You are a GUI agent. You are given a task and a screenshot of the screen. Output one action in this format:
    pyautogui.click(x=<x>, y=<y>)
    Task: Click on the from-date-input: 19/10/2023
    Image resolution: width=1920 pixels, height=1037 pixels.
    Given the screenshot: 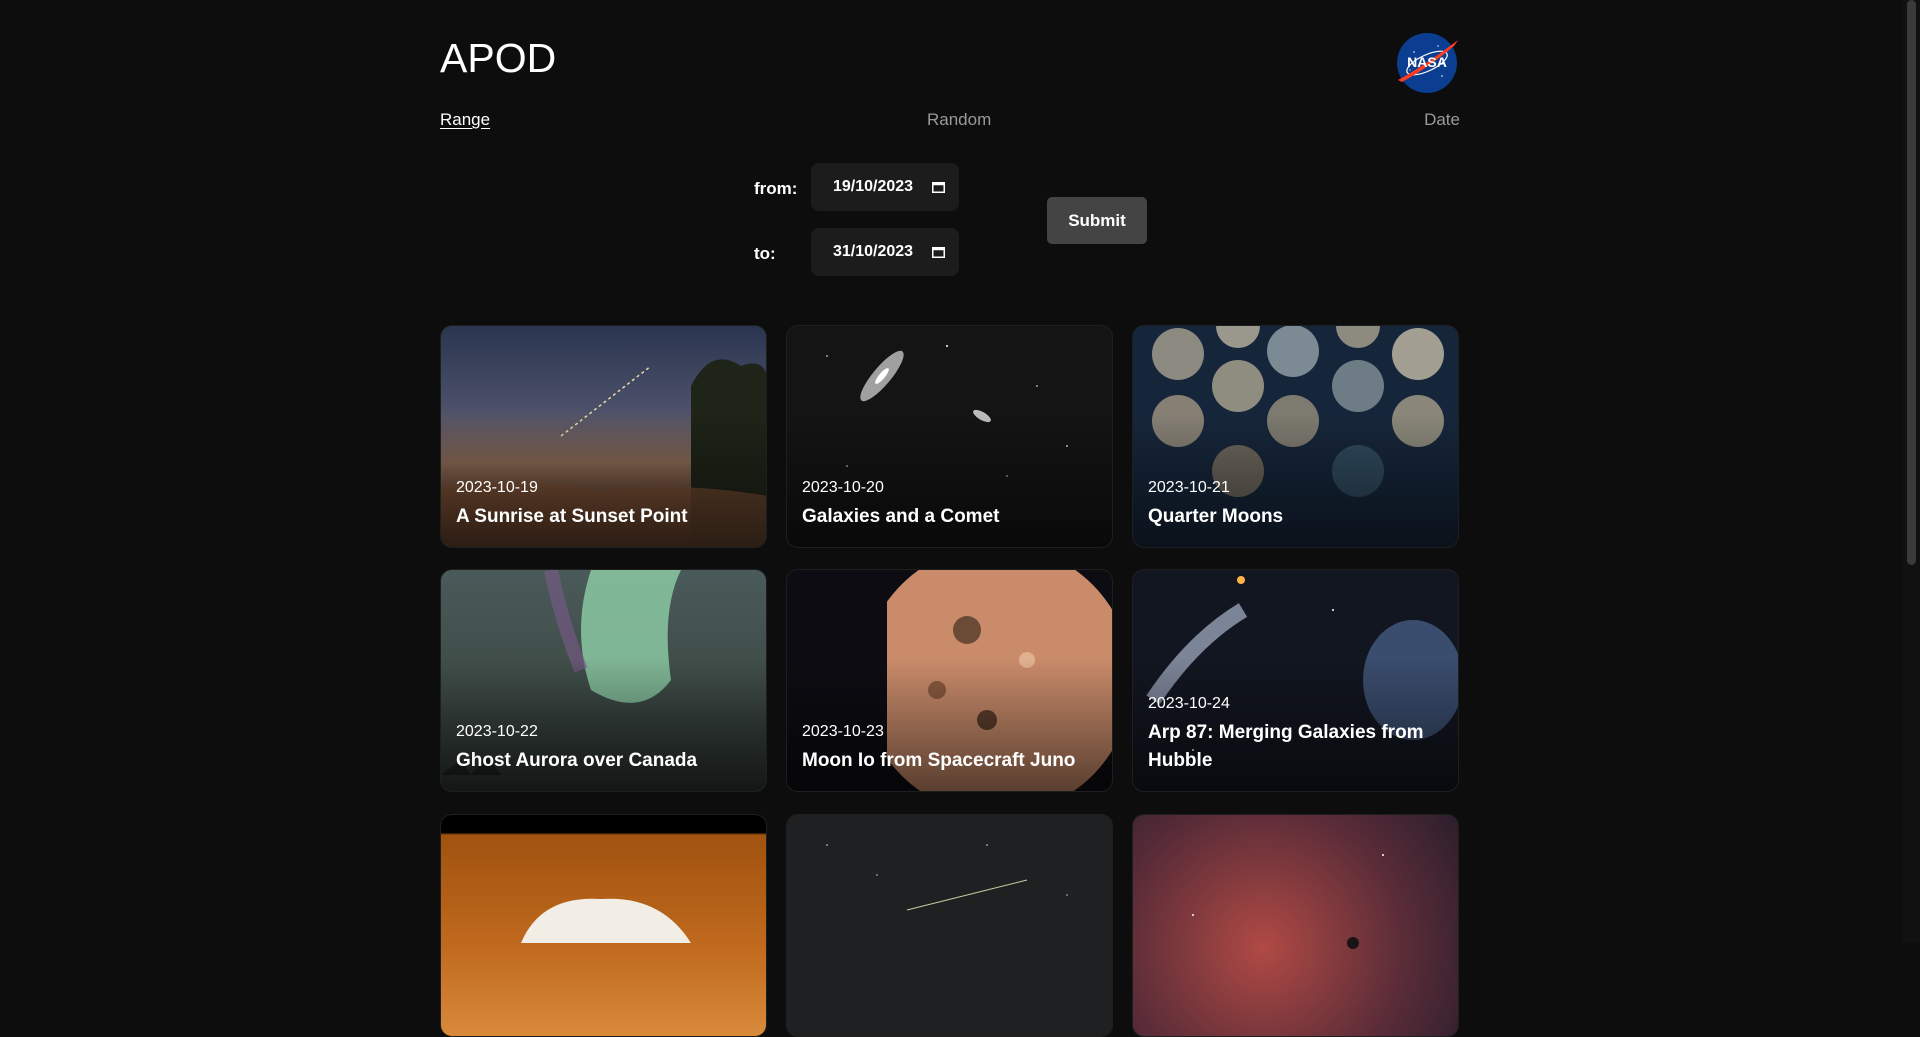 What is the action you would take?
    pyautogui.click(x=885, y=187)
    